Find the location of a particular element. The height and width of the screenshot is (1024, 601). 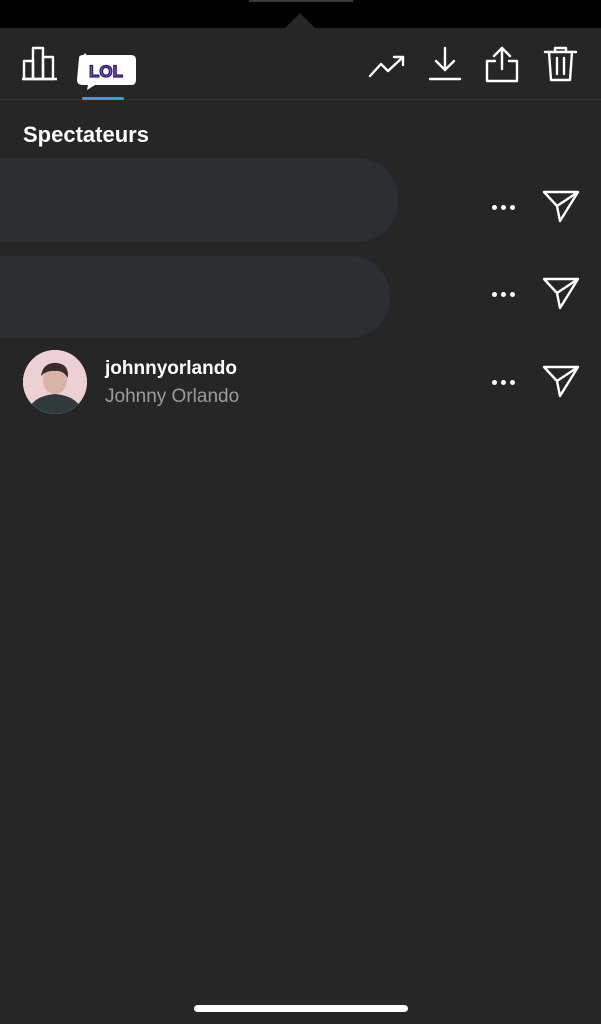

viewers-section-title: Spectateurs is located at coordinates (86, 134).